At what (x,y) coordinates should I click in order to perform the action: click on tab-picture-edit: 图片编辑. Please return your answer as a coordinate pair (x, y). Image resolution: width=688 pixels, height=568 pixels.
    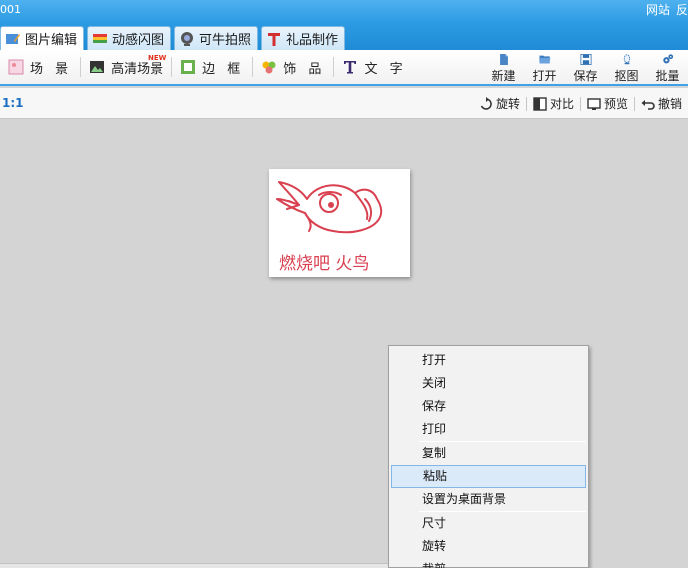
    Looking at the image, I should click on (42, 38).